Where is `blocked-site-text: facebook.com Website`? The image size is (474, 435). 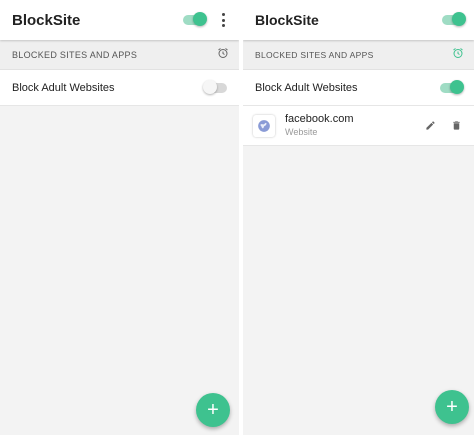 blocked-site-text: facebook.com Website is located at coordinates (348, 125).